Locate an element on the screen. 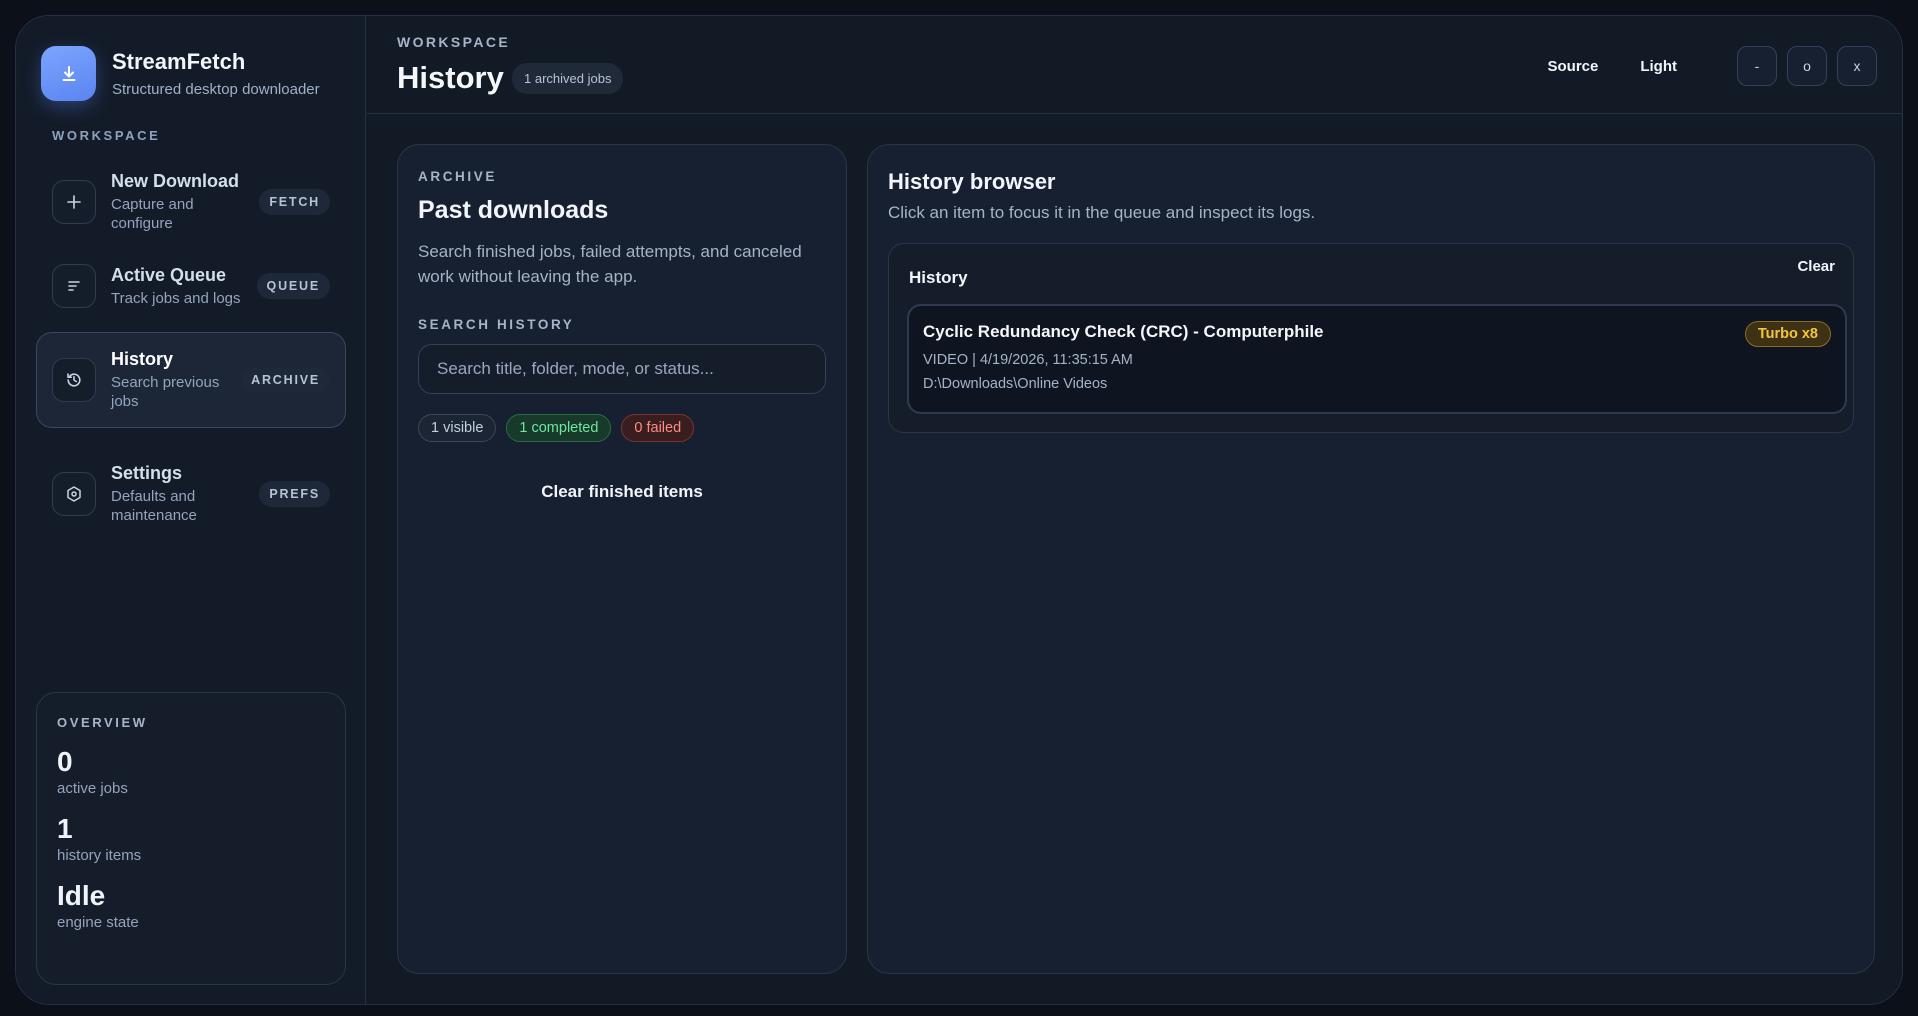  completed-count-chip: 1 completed is located at coordinates (559, 428).